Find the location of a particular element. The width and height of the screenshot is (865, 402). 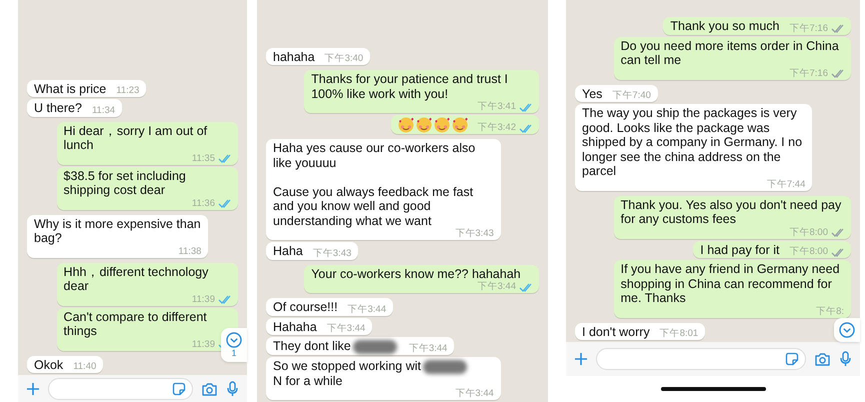

message-text: hahaha is located at coordinates (294, 57).